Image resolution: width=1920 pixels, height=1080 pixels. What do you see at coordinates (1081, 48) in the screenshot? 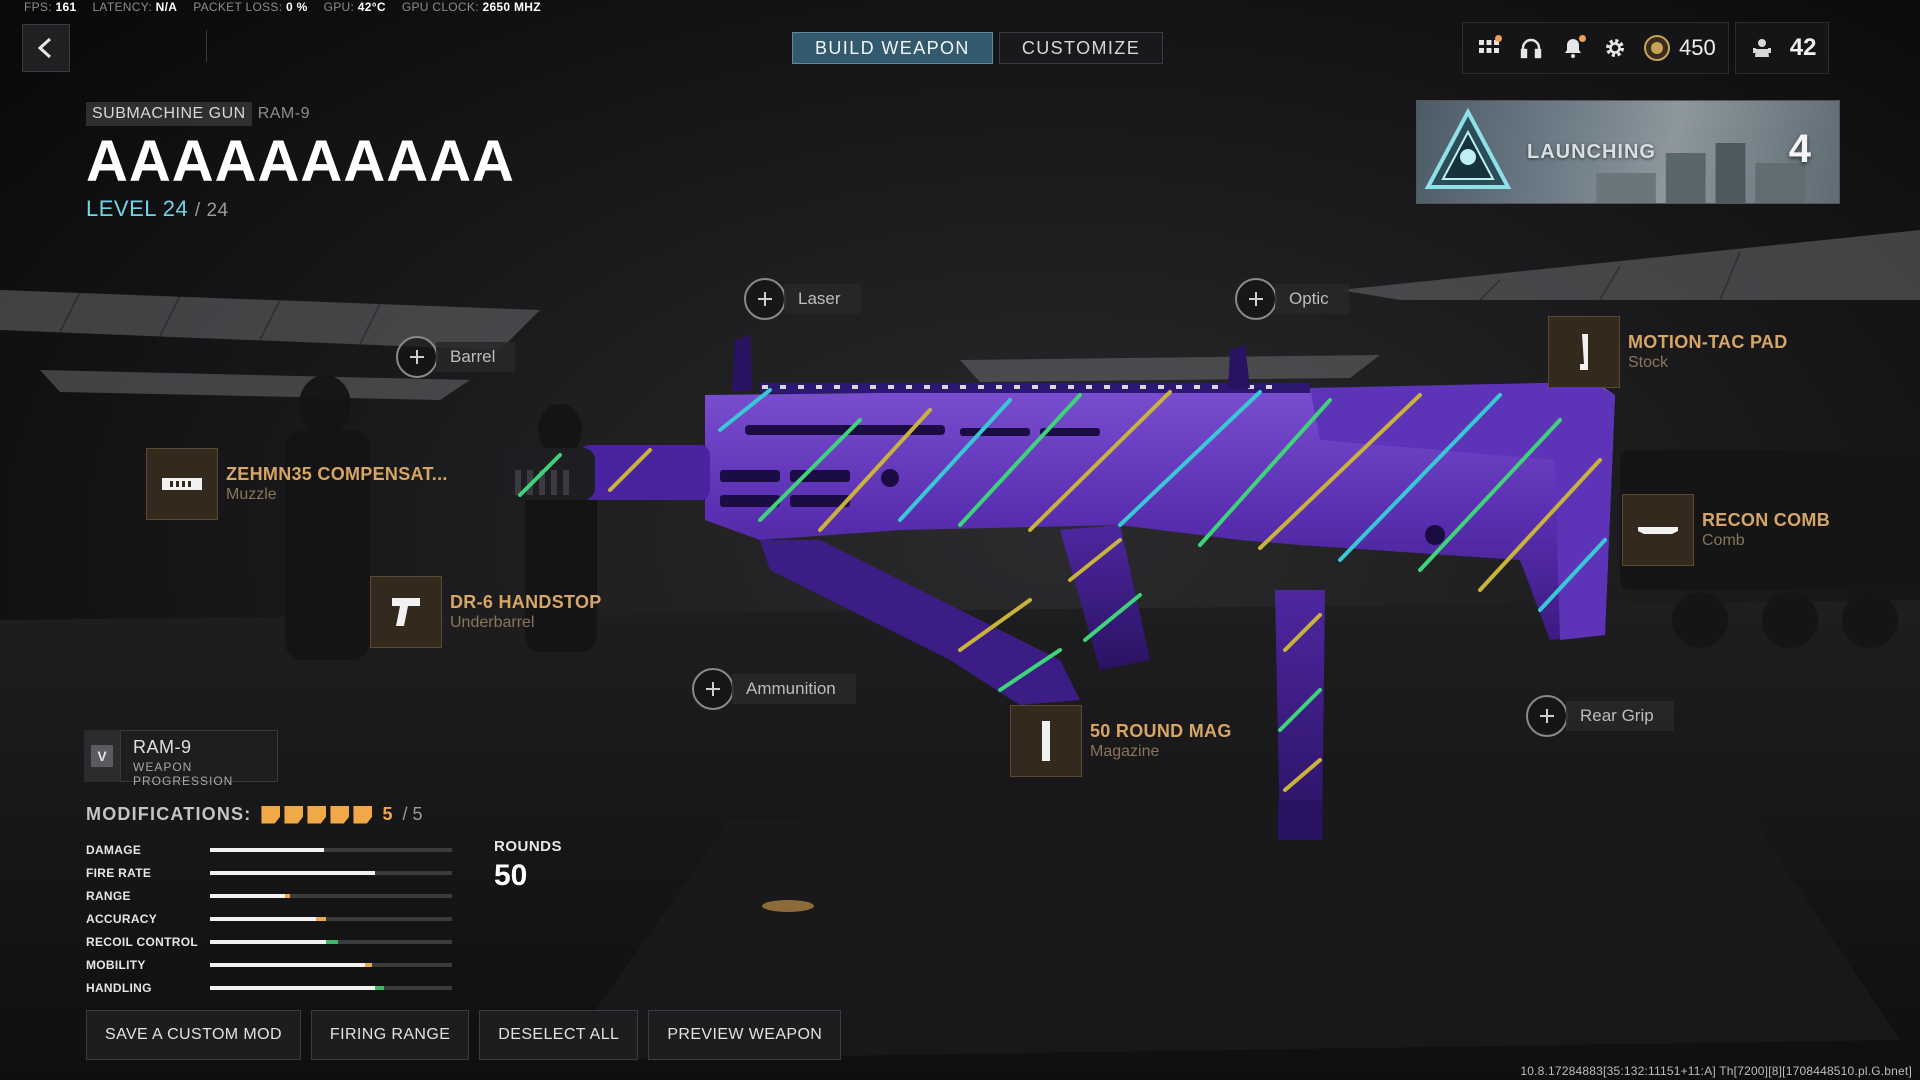
I see `tab-customize: CUSTOMIZE` at bounding box center [1081, 48].